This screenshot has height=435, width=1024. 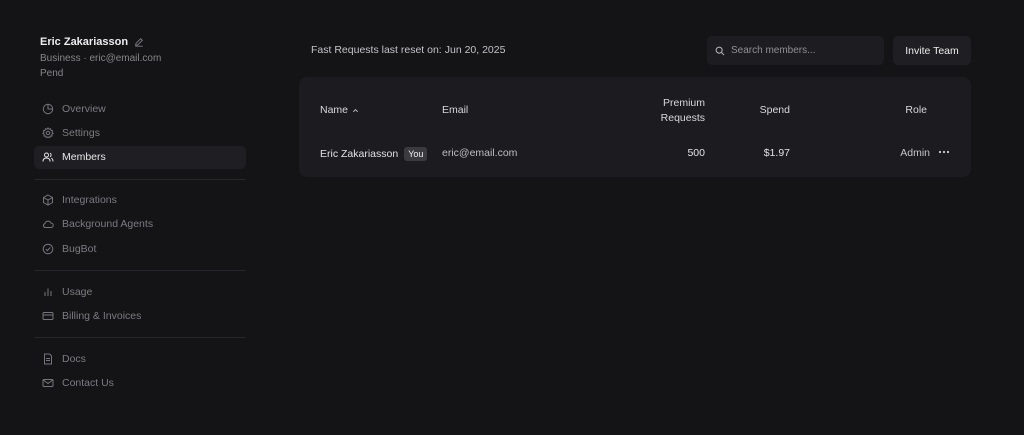 I want to click on sidebar-item-billing: Billing & Invoices, so click(x=140, y=315).